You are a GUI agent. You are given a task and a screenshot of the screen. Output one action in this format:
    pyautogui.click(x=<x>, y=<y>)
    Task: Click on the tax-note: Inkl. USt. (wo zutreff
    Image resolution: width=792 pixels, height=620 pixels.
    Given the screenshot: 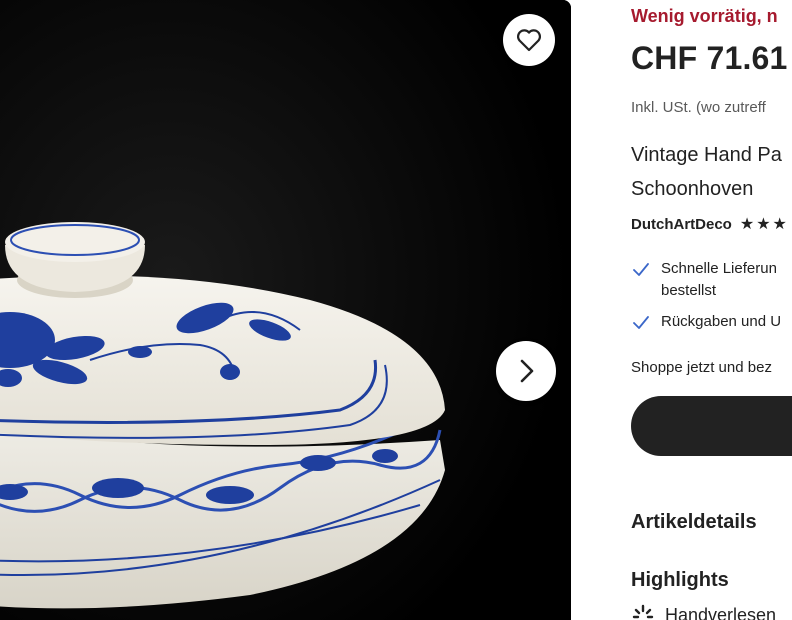 What is the action you would take?
    pyautogui.click(x=698, y=107)
    